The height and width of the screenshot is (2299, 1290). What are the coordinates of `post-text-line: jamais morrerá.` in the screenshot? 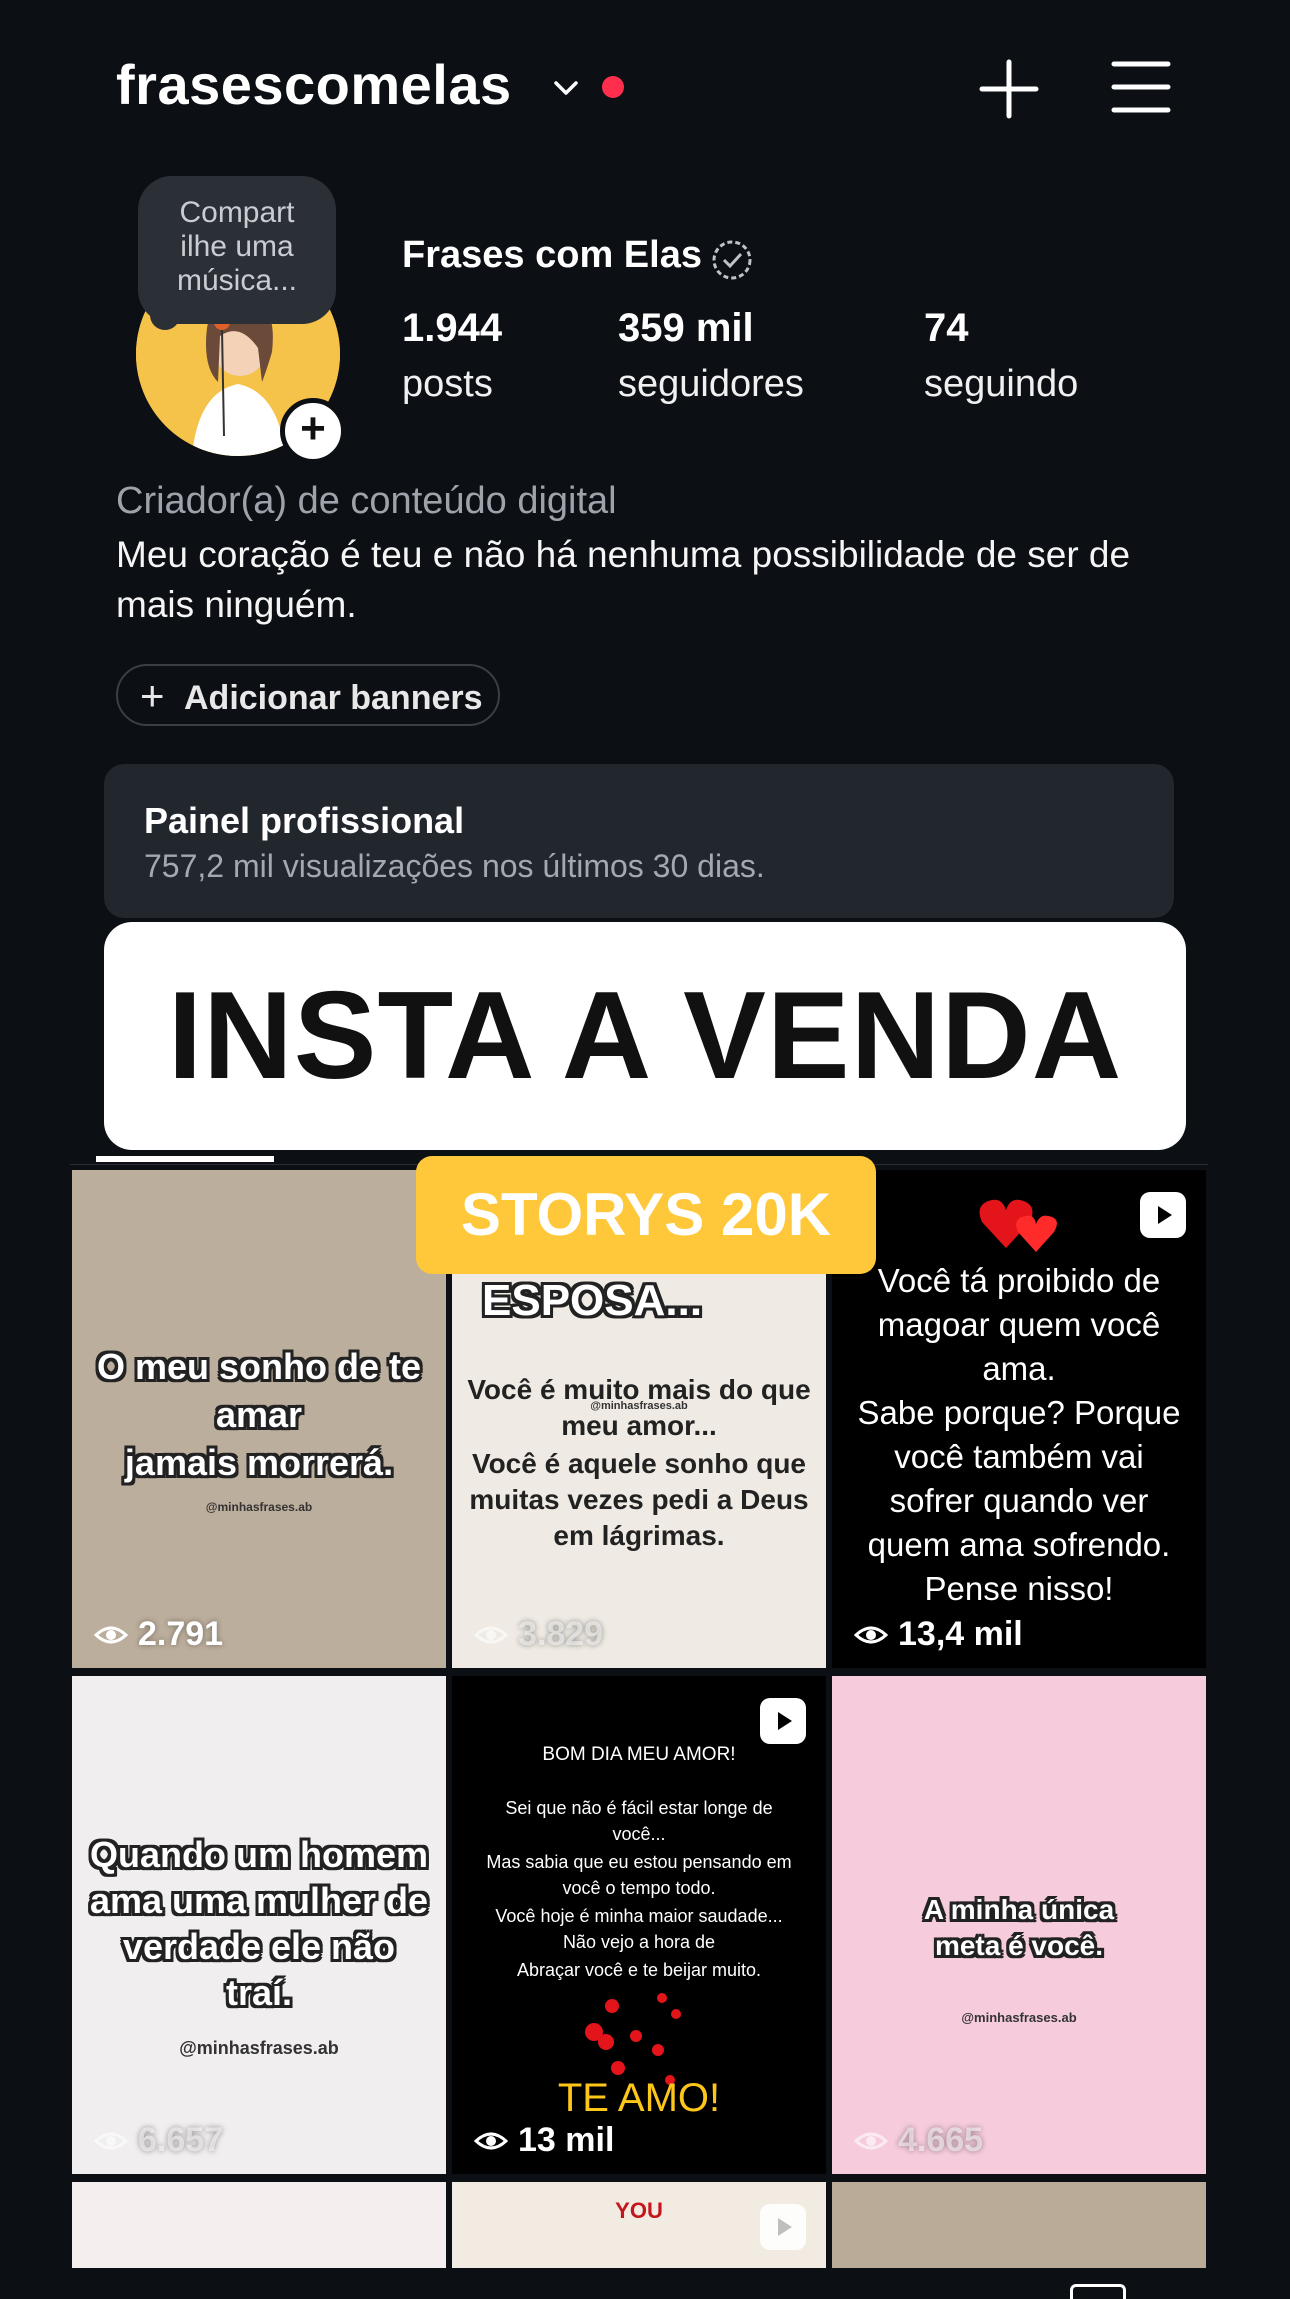 It's located at (259, 1462).